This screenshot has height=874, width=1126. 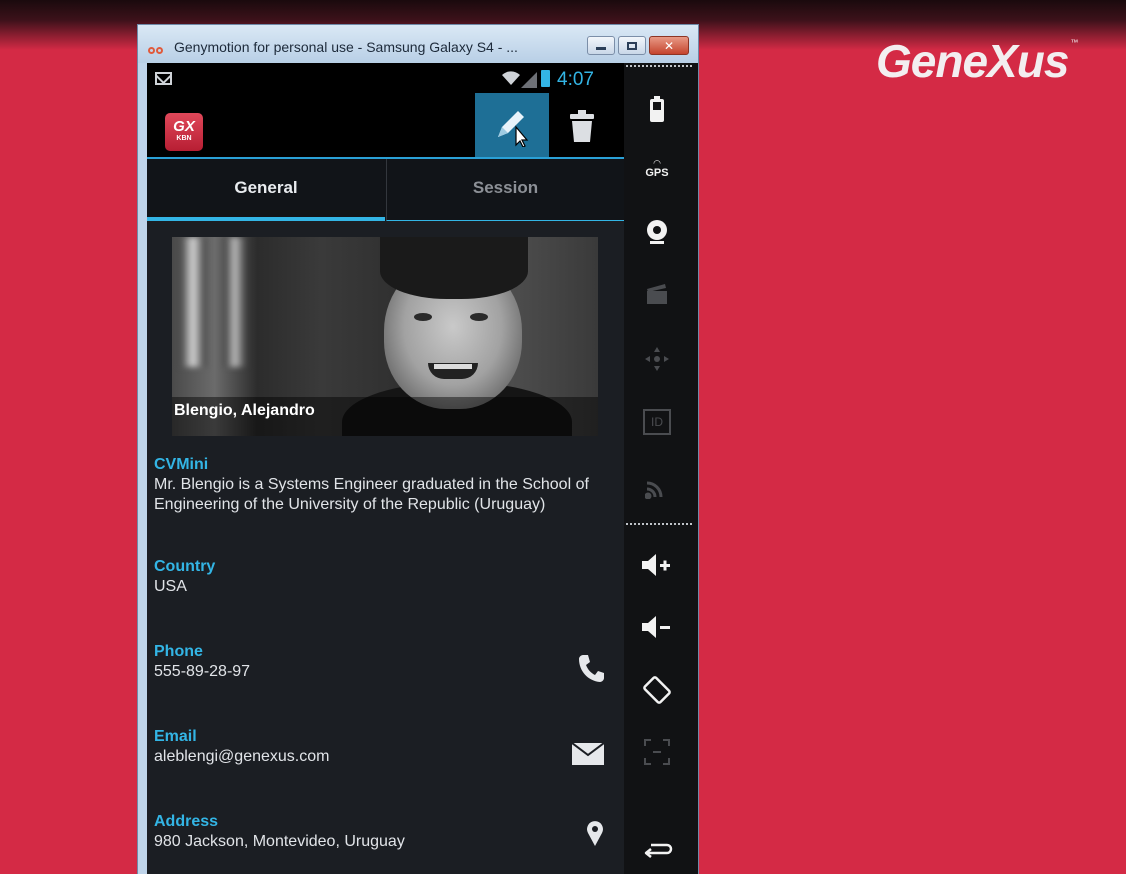 What do you see at coordinates (657, 629) in the screenshot?
I see `volume-down-icon` at bounding box center [657, 629].